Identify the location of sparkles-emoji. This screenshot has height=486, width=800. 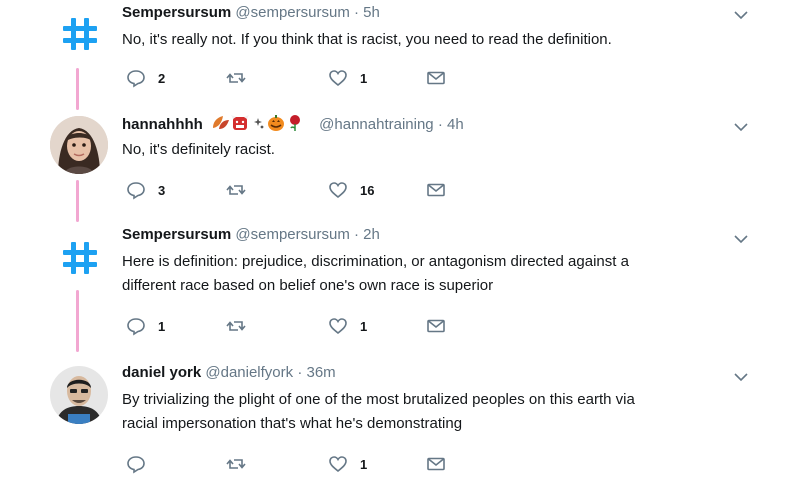
(259, 123).